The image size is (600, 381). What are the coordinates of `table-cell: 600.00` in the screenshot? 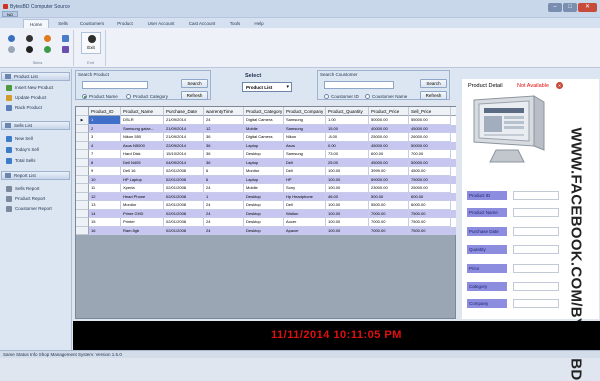 It's located at (430, 196).